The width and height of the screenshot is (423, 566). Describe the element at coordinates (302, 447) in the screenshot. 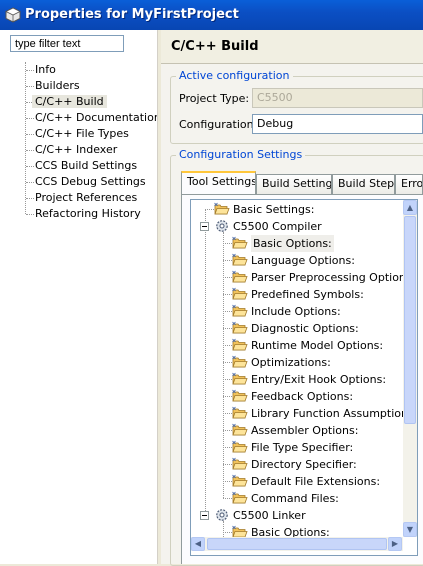

I see `tree-node-label: File Type Specifier:` at that location.